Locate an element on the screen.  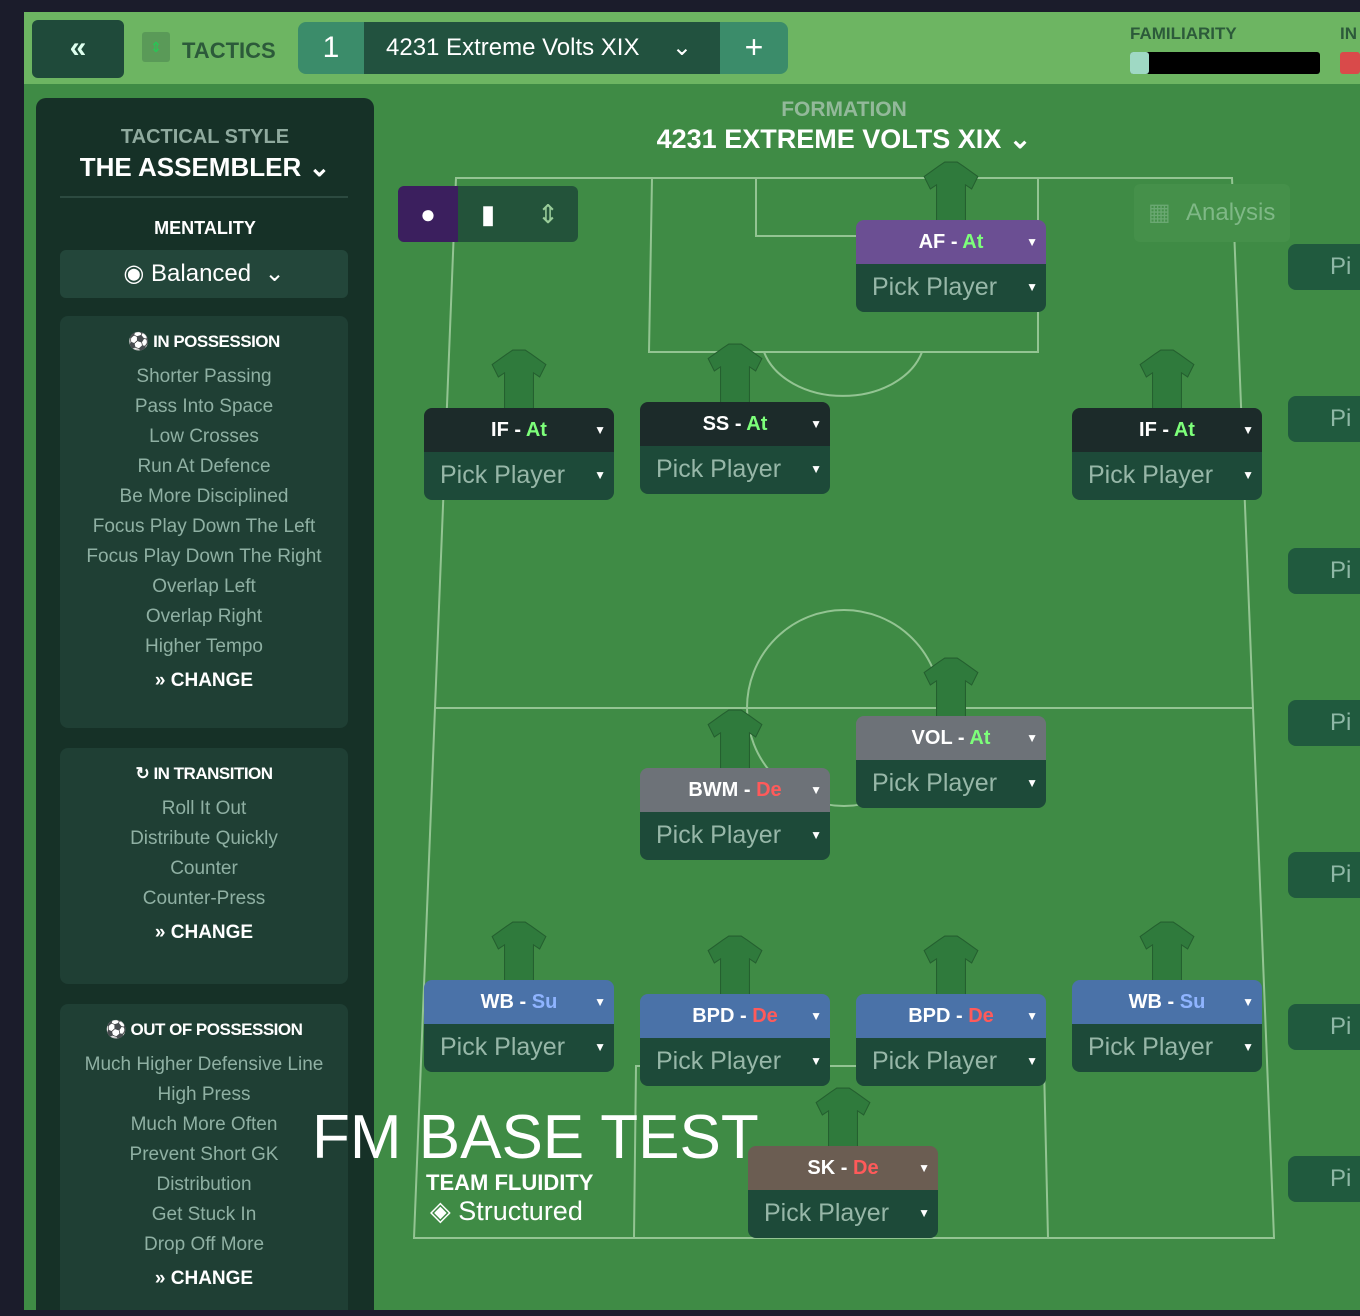
tactics-view-button: ⇕ is located at coordinates (548, 214).